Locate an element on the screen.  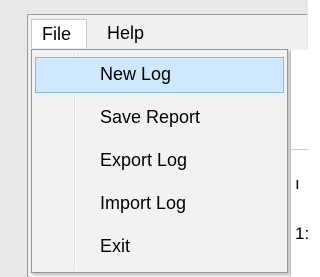
menu-item-new-log: New Log is located at coordinates (159, 75).